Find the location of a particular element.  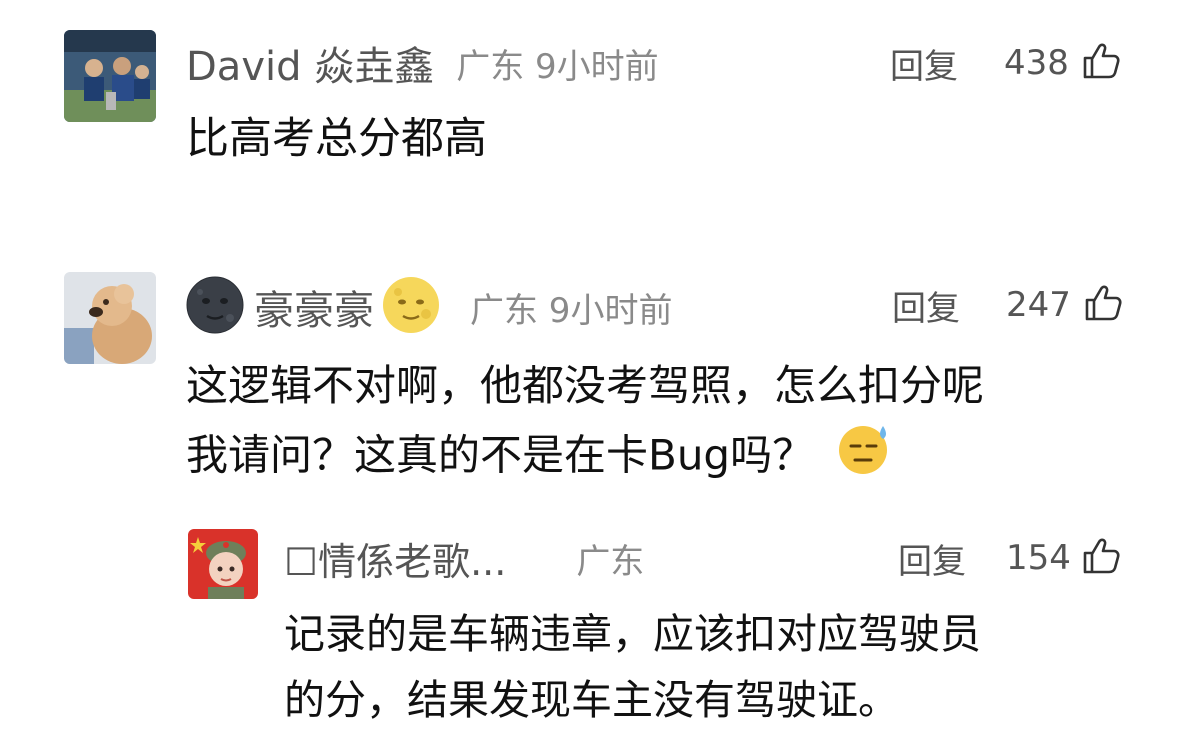

comment-text: 比高考总分都高 is located at coordinates (336, 139).